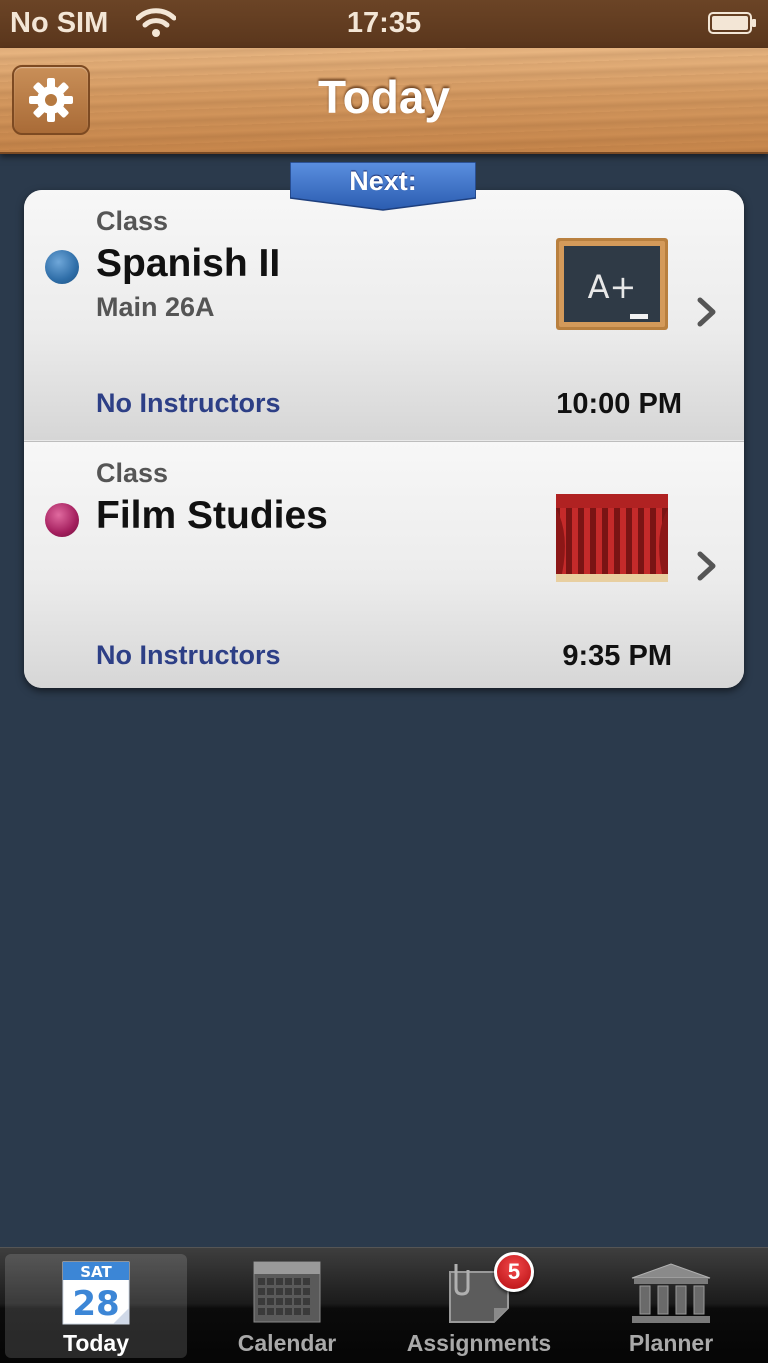  Describe the element at coordinates (287, 1343) in the screenshot. I see `tab-label: Calendar` at that location.